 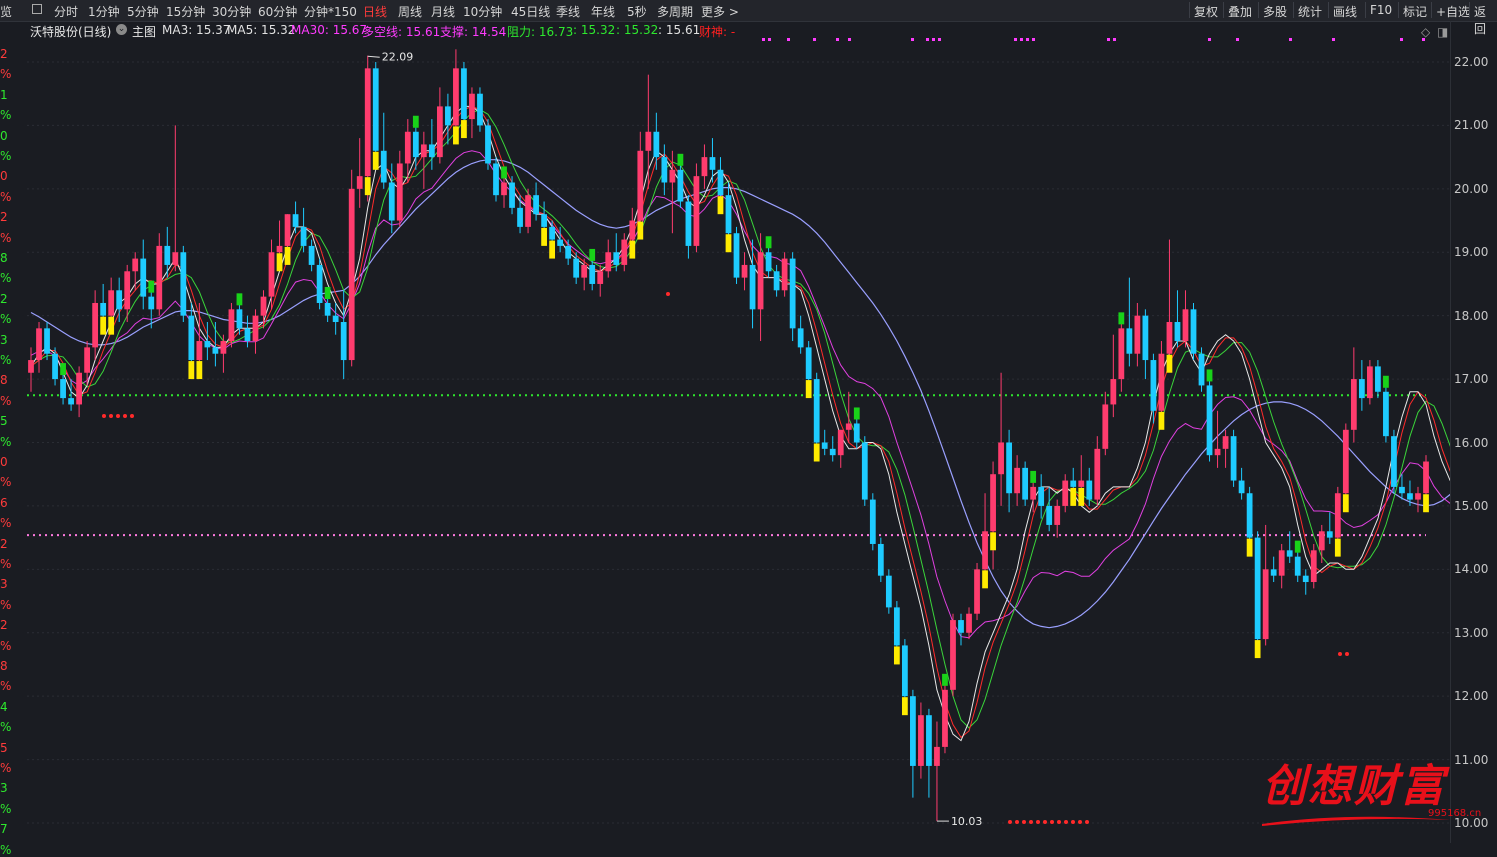 I want to click on diamond-icon: ◇, so click(x=1425, y=32).